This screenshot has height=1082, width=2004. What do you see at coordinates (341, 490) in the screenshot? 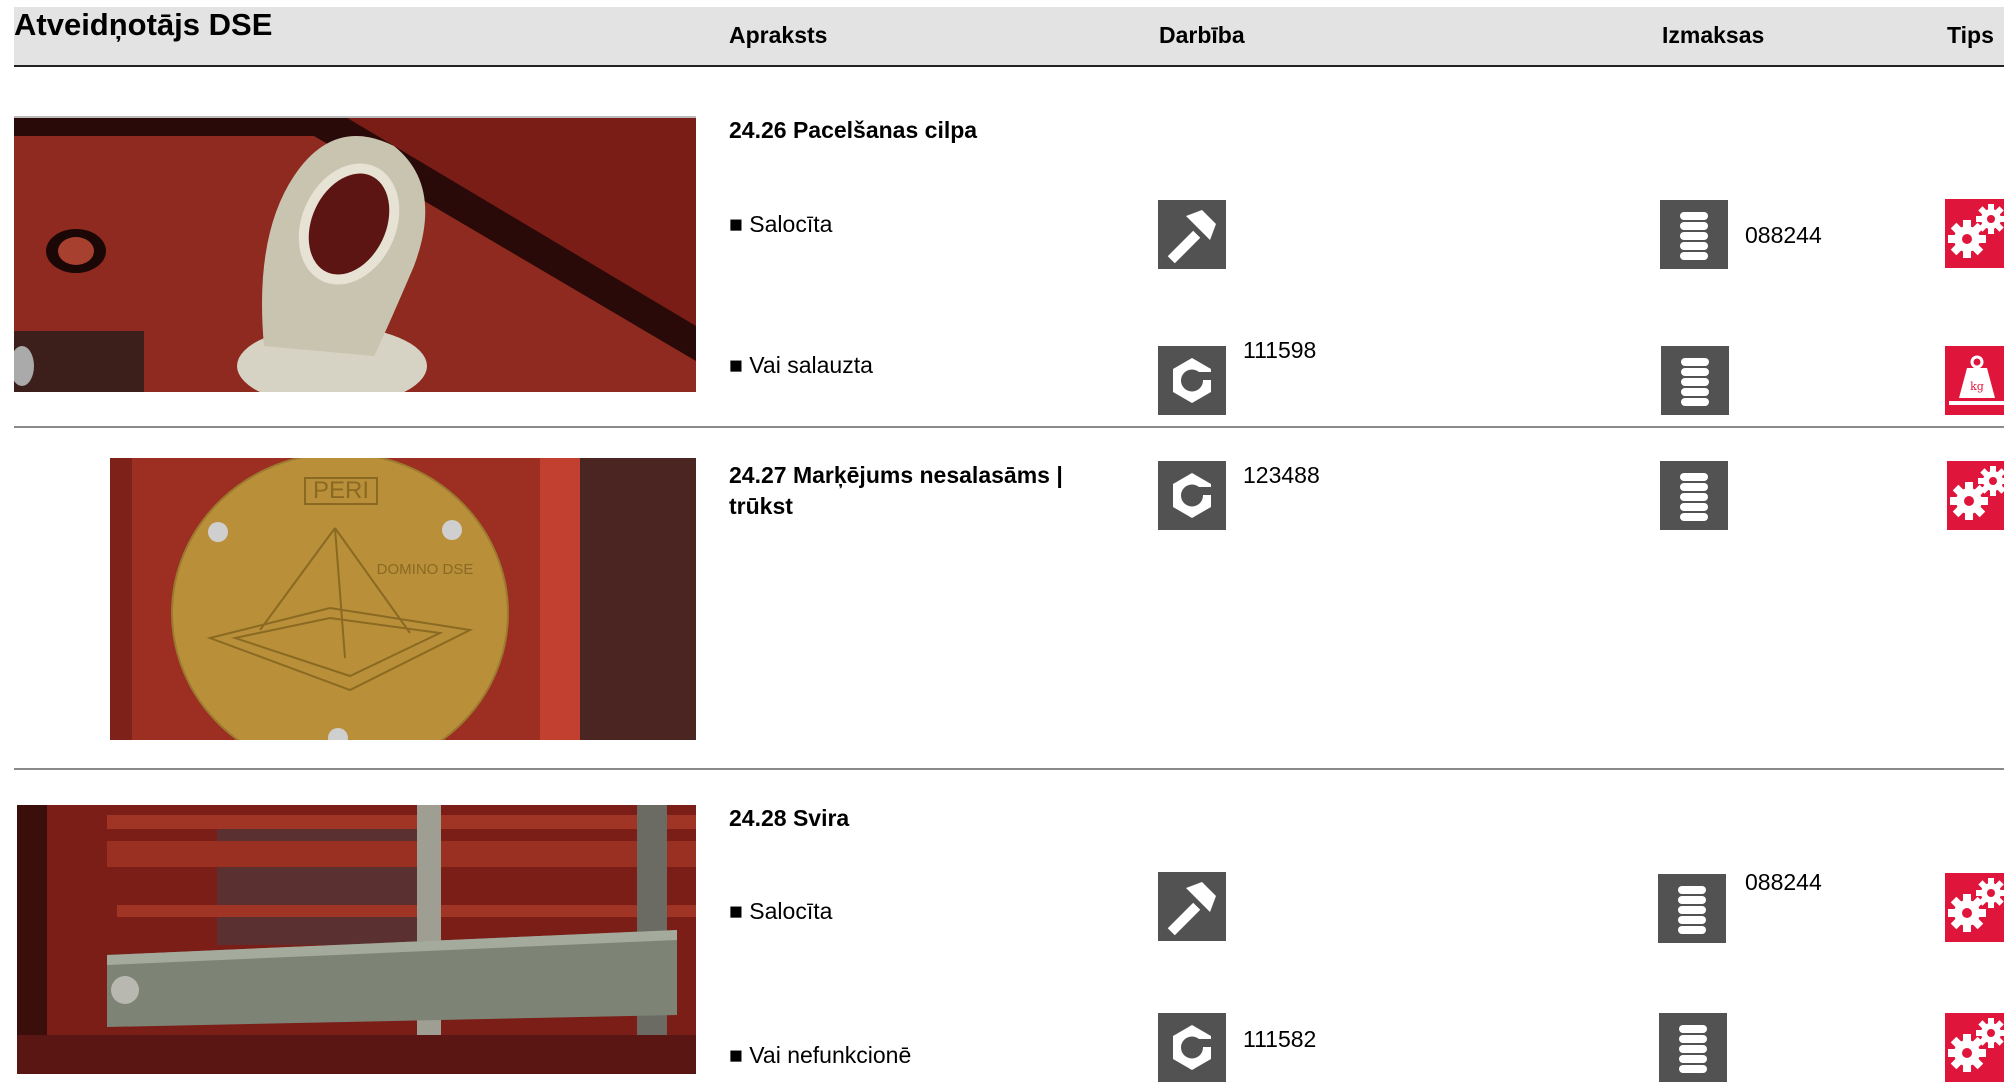
I see `plate-brand-text: PERI` at bounding box center [341, 490].